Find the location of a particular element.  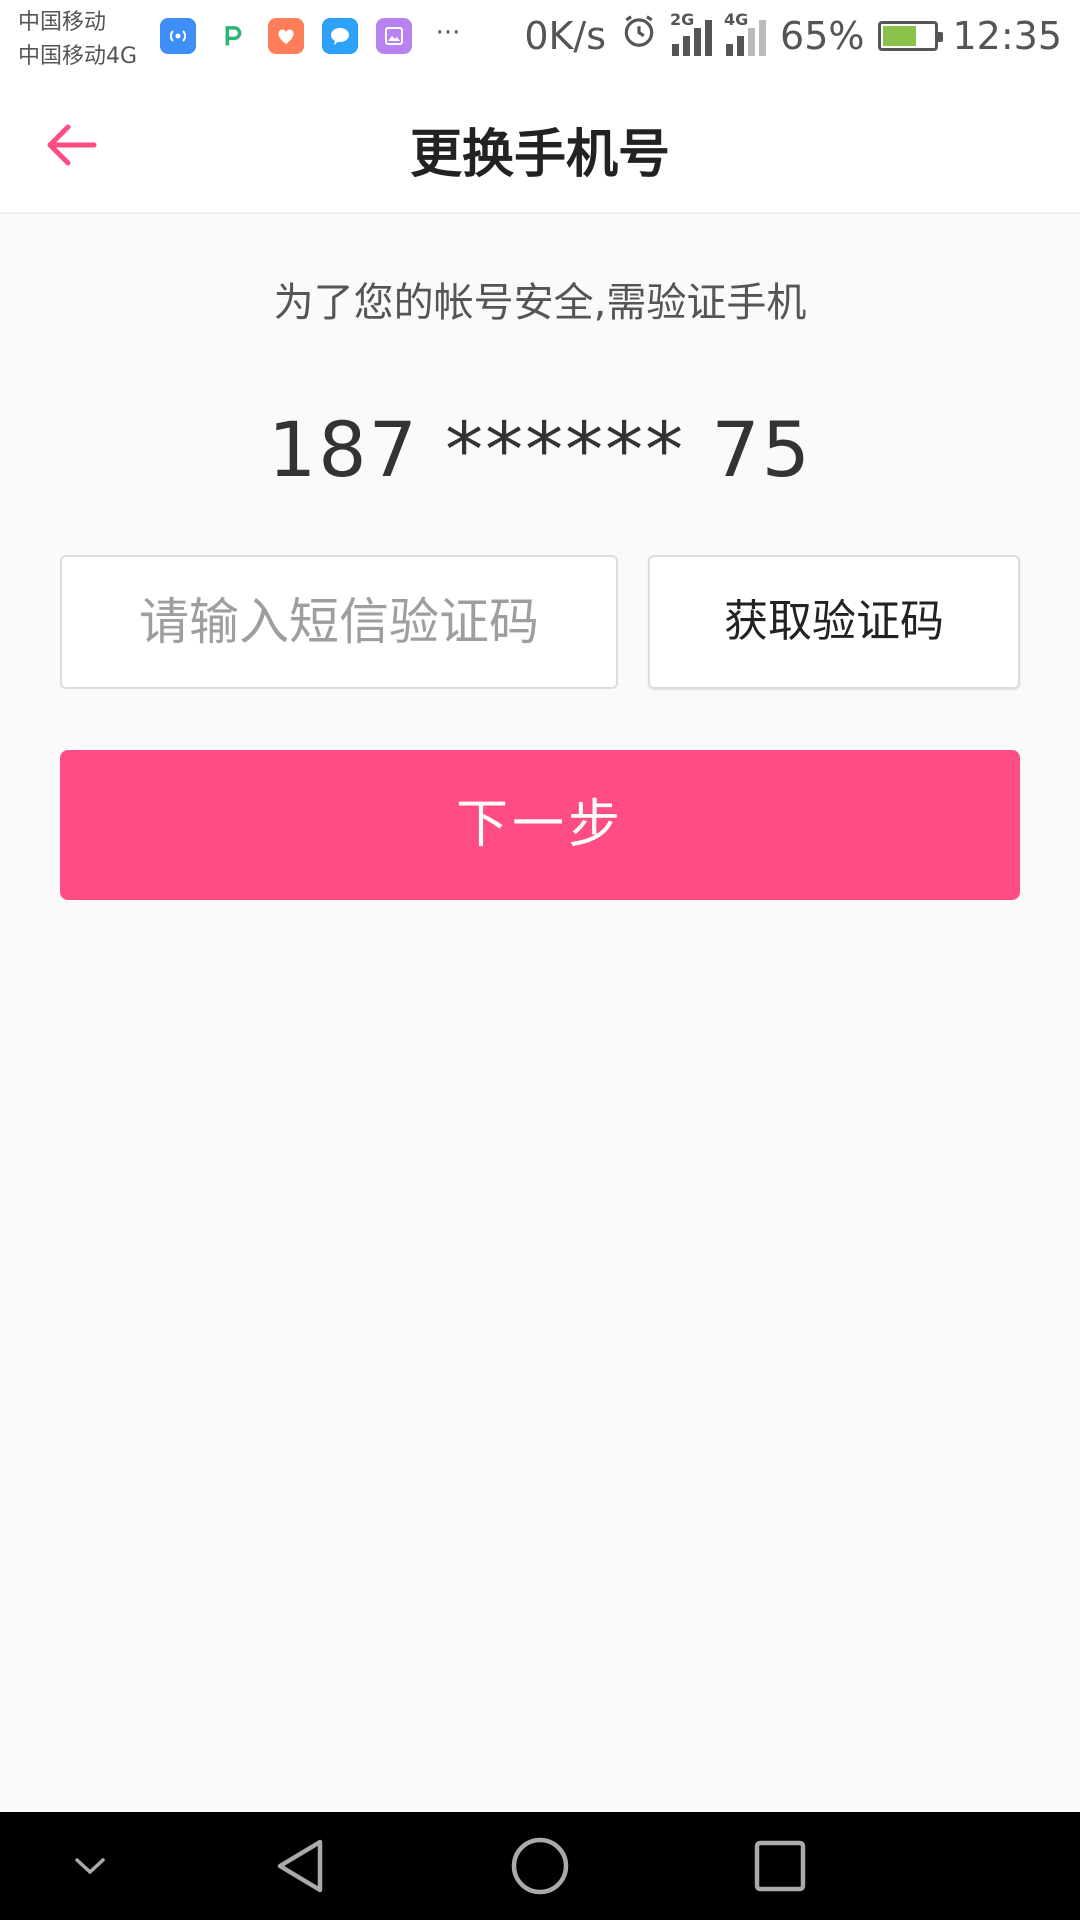

back-triangle-icon is located at coordinates (300, 1866).